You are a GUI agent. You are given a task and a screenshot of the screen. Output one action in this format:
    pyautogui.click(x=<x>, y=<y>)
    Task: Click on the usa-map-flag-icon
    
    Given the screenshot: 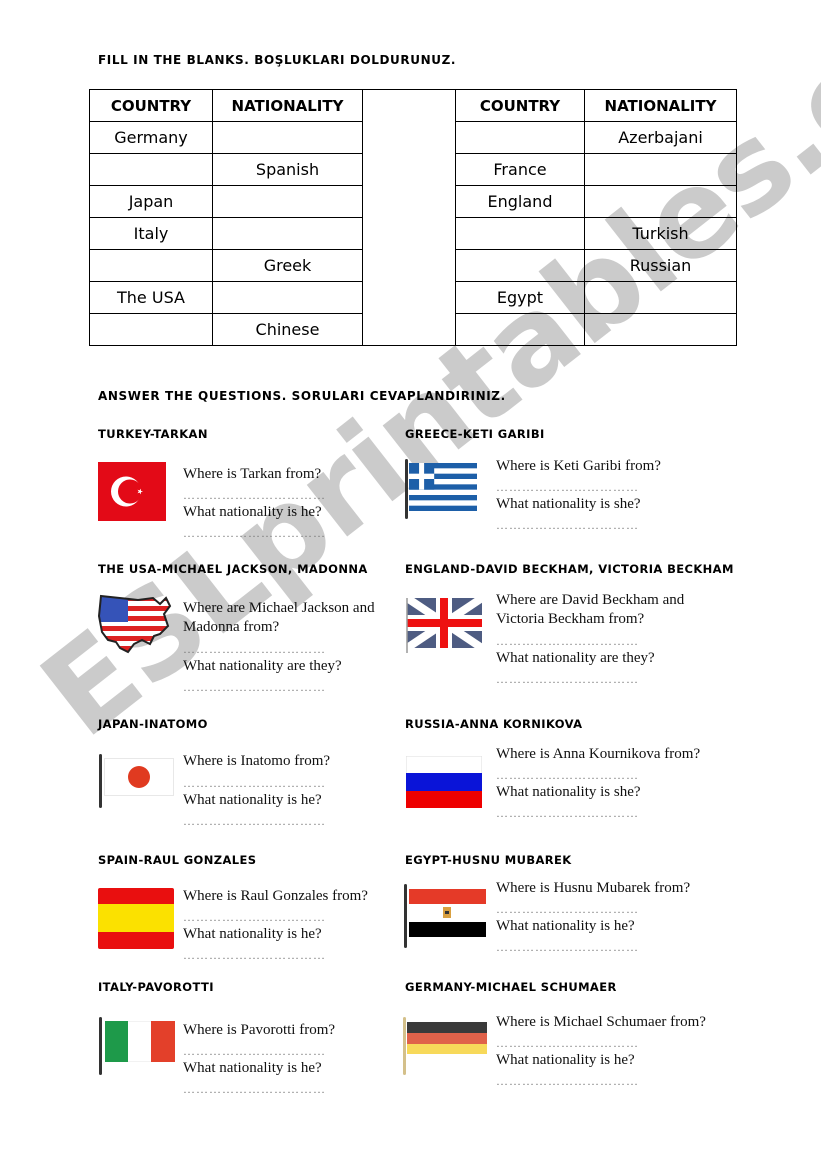 What is the action you would take?
    pyautogui.click(x=135, y=624)
    